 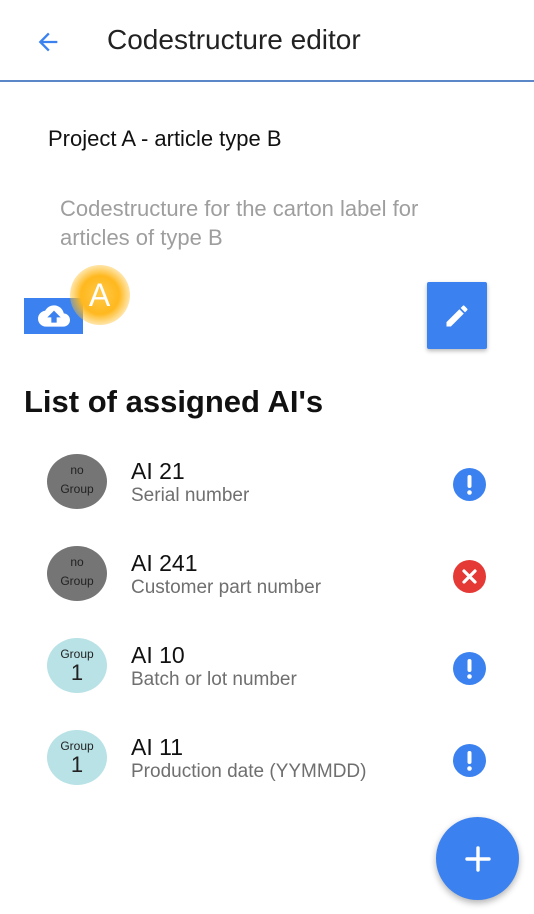 What do you see at coordinates (158, 471) in the screenshot?
I see `ai-code: AI 21` at bounding box center [158, 471].